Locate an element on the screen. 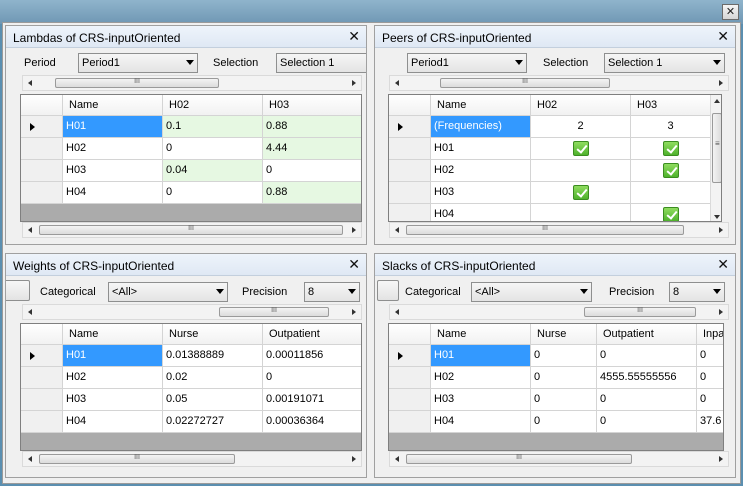  cell-frequency: 2 is located at coordinates (581, 127).